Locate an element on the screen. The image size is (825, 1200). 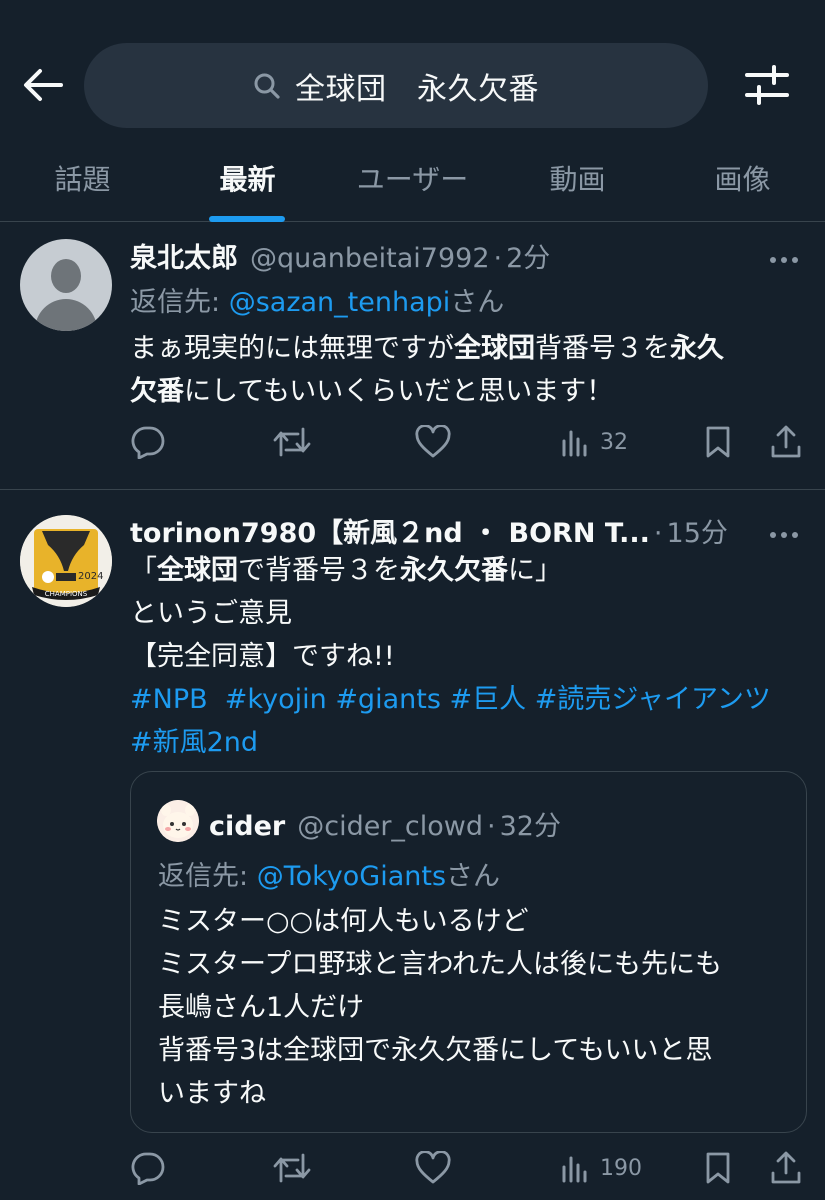
back-arrow-icon is located at coordinates (43, 85).